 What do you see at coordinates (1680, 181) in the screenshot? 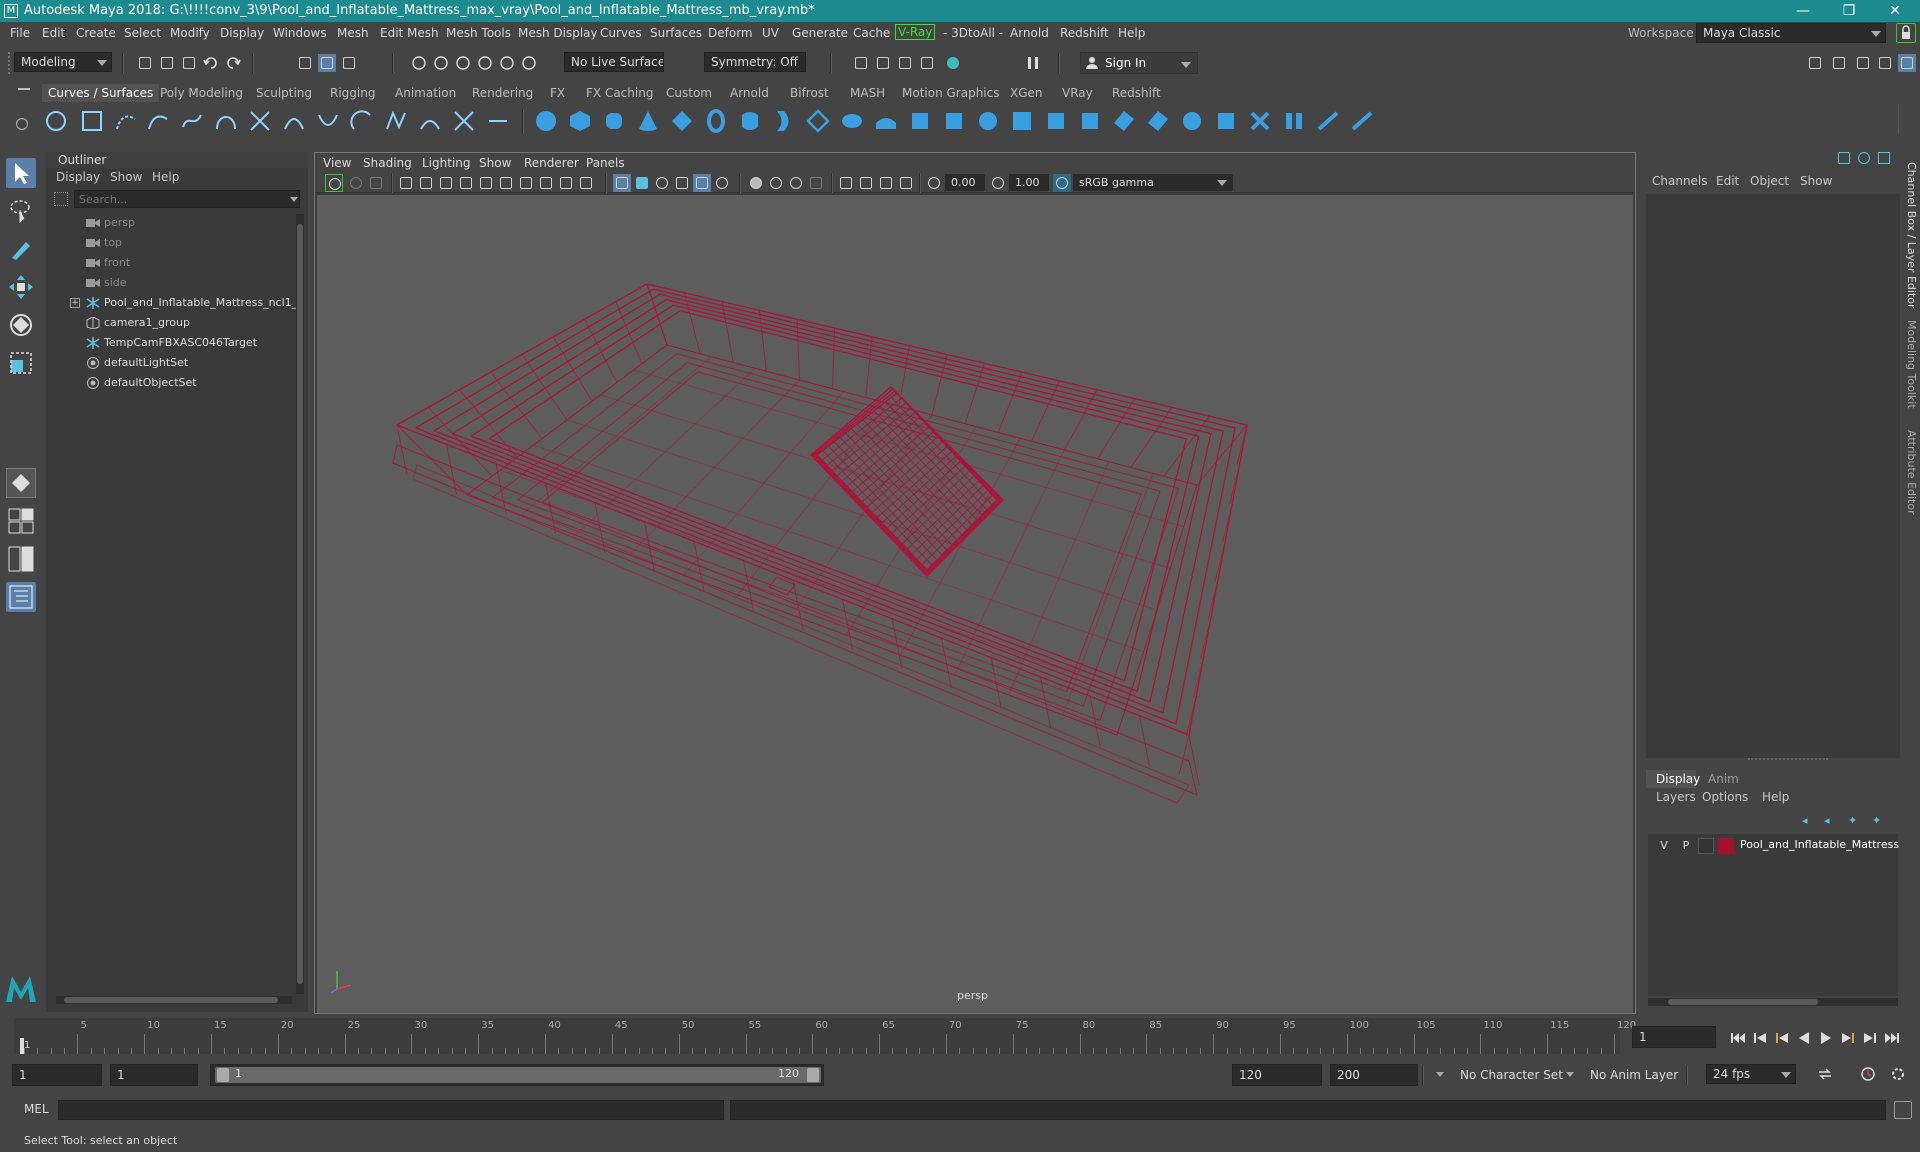
I see `channel-menu-channels: Channels` at bounding box center [1680, 181].